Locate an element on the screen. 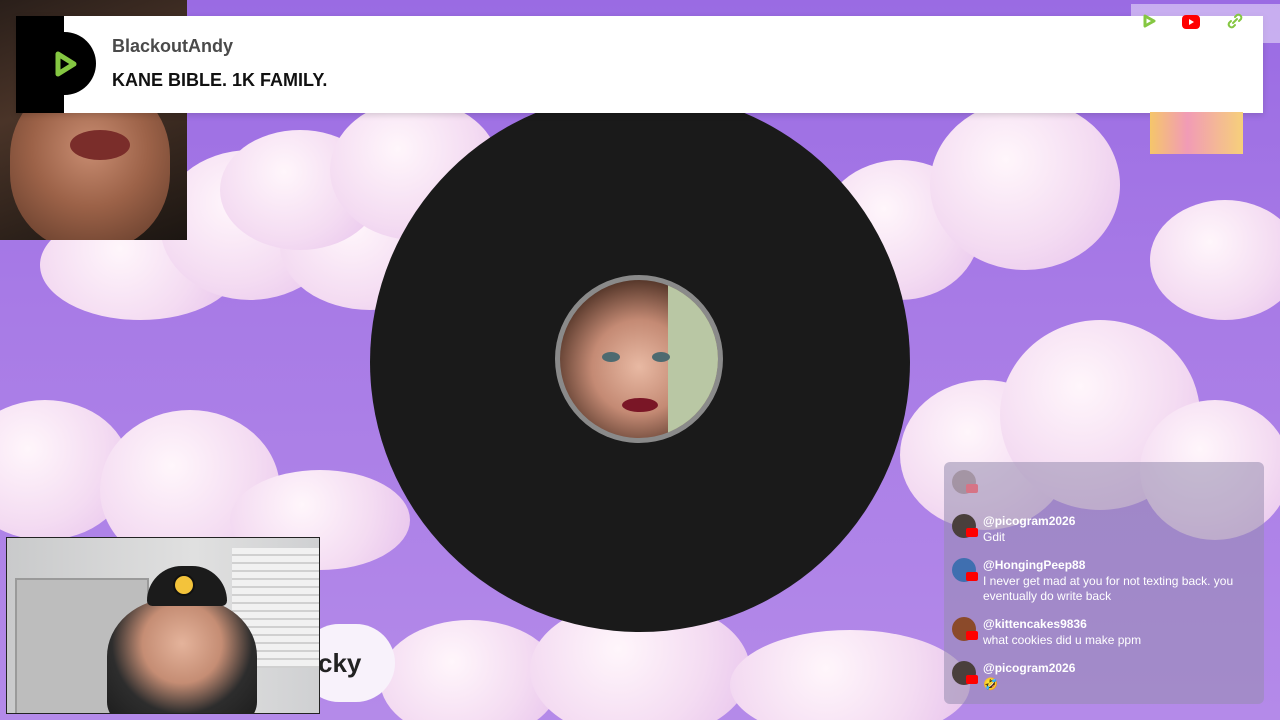 The width and height of the screenshot is (1280, 720). now-playing-avatar is located at coordinates (639, 359).